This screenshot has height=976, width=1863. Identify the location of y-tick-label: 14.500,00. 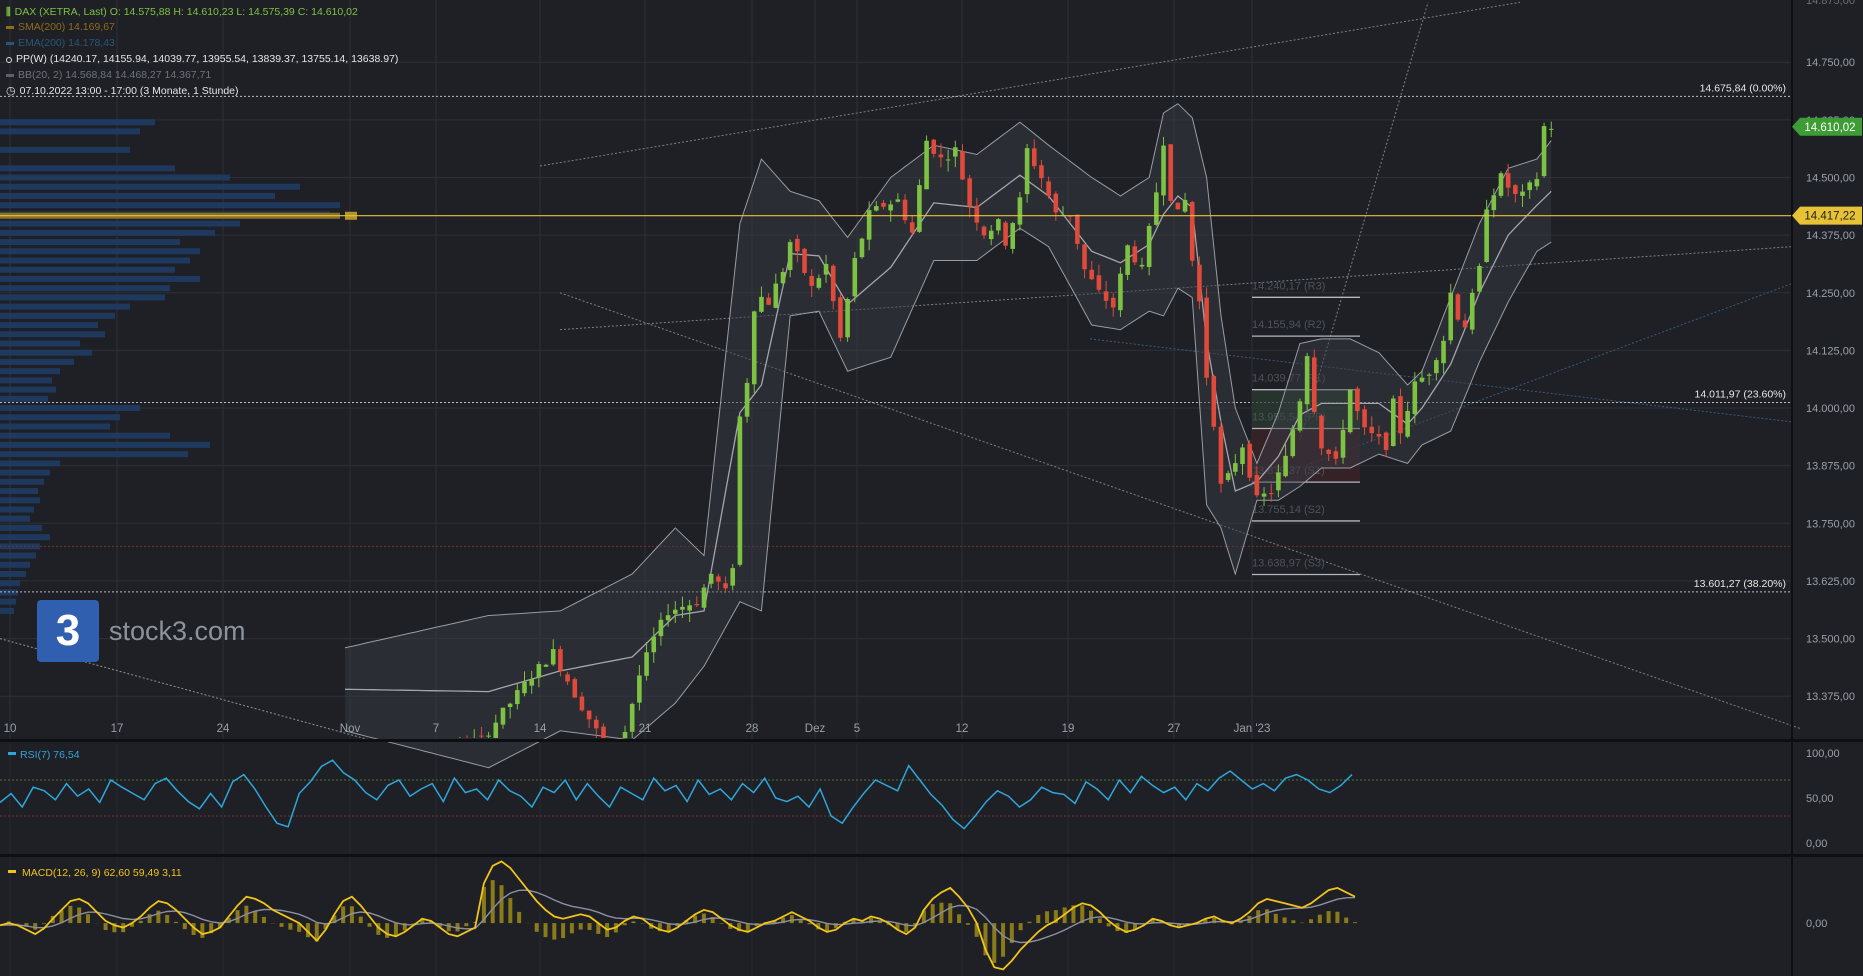
(1830, 179).